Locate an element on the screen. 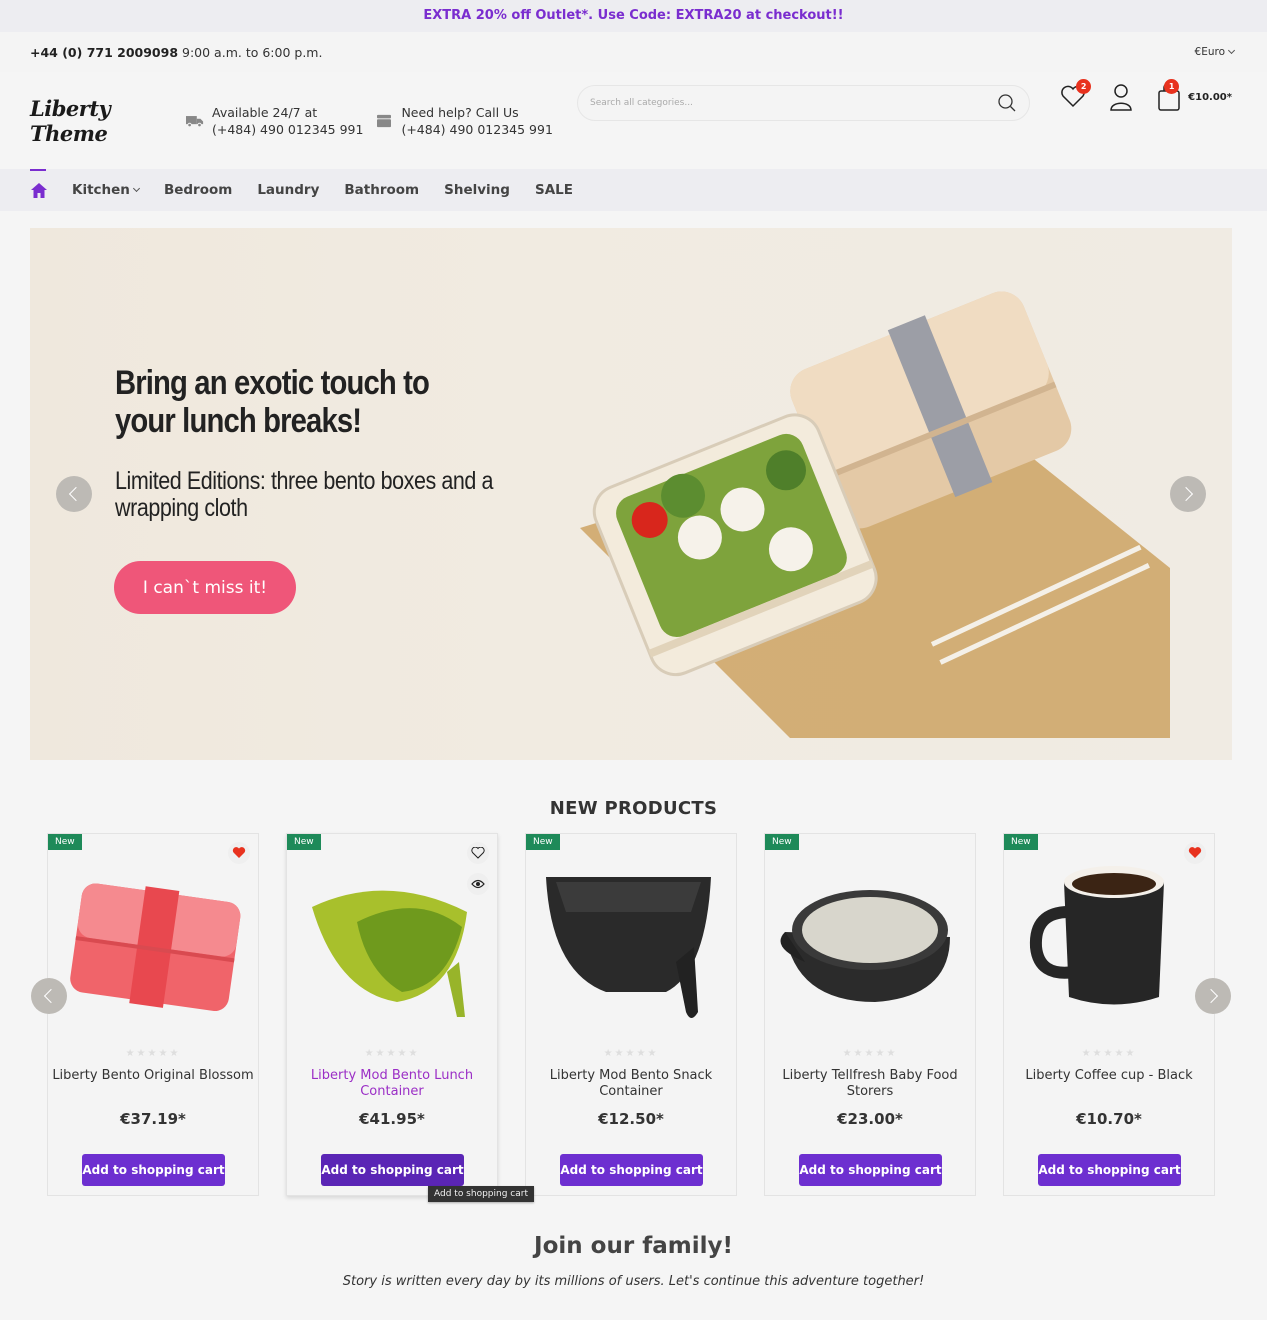 This screenshot has height=1320, width=1267. hero-next-button is located at coordinates (1188, 494).